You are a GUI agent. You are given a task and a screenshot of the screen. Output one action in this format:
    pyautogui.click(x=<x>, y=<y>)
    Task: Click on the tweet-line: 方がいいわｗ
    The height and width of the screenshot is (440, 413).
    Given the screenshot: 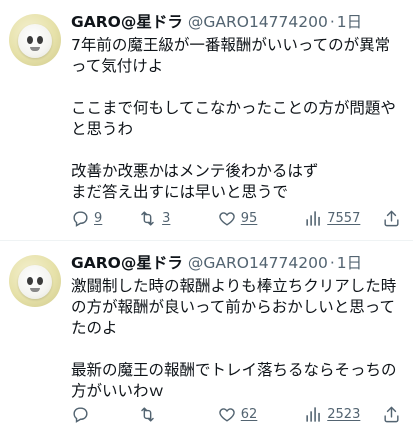 What is the action you would take?
    pyautogui.click(x=118, y=391)
    